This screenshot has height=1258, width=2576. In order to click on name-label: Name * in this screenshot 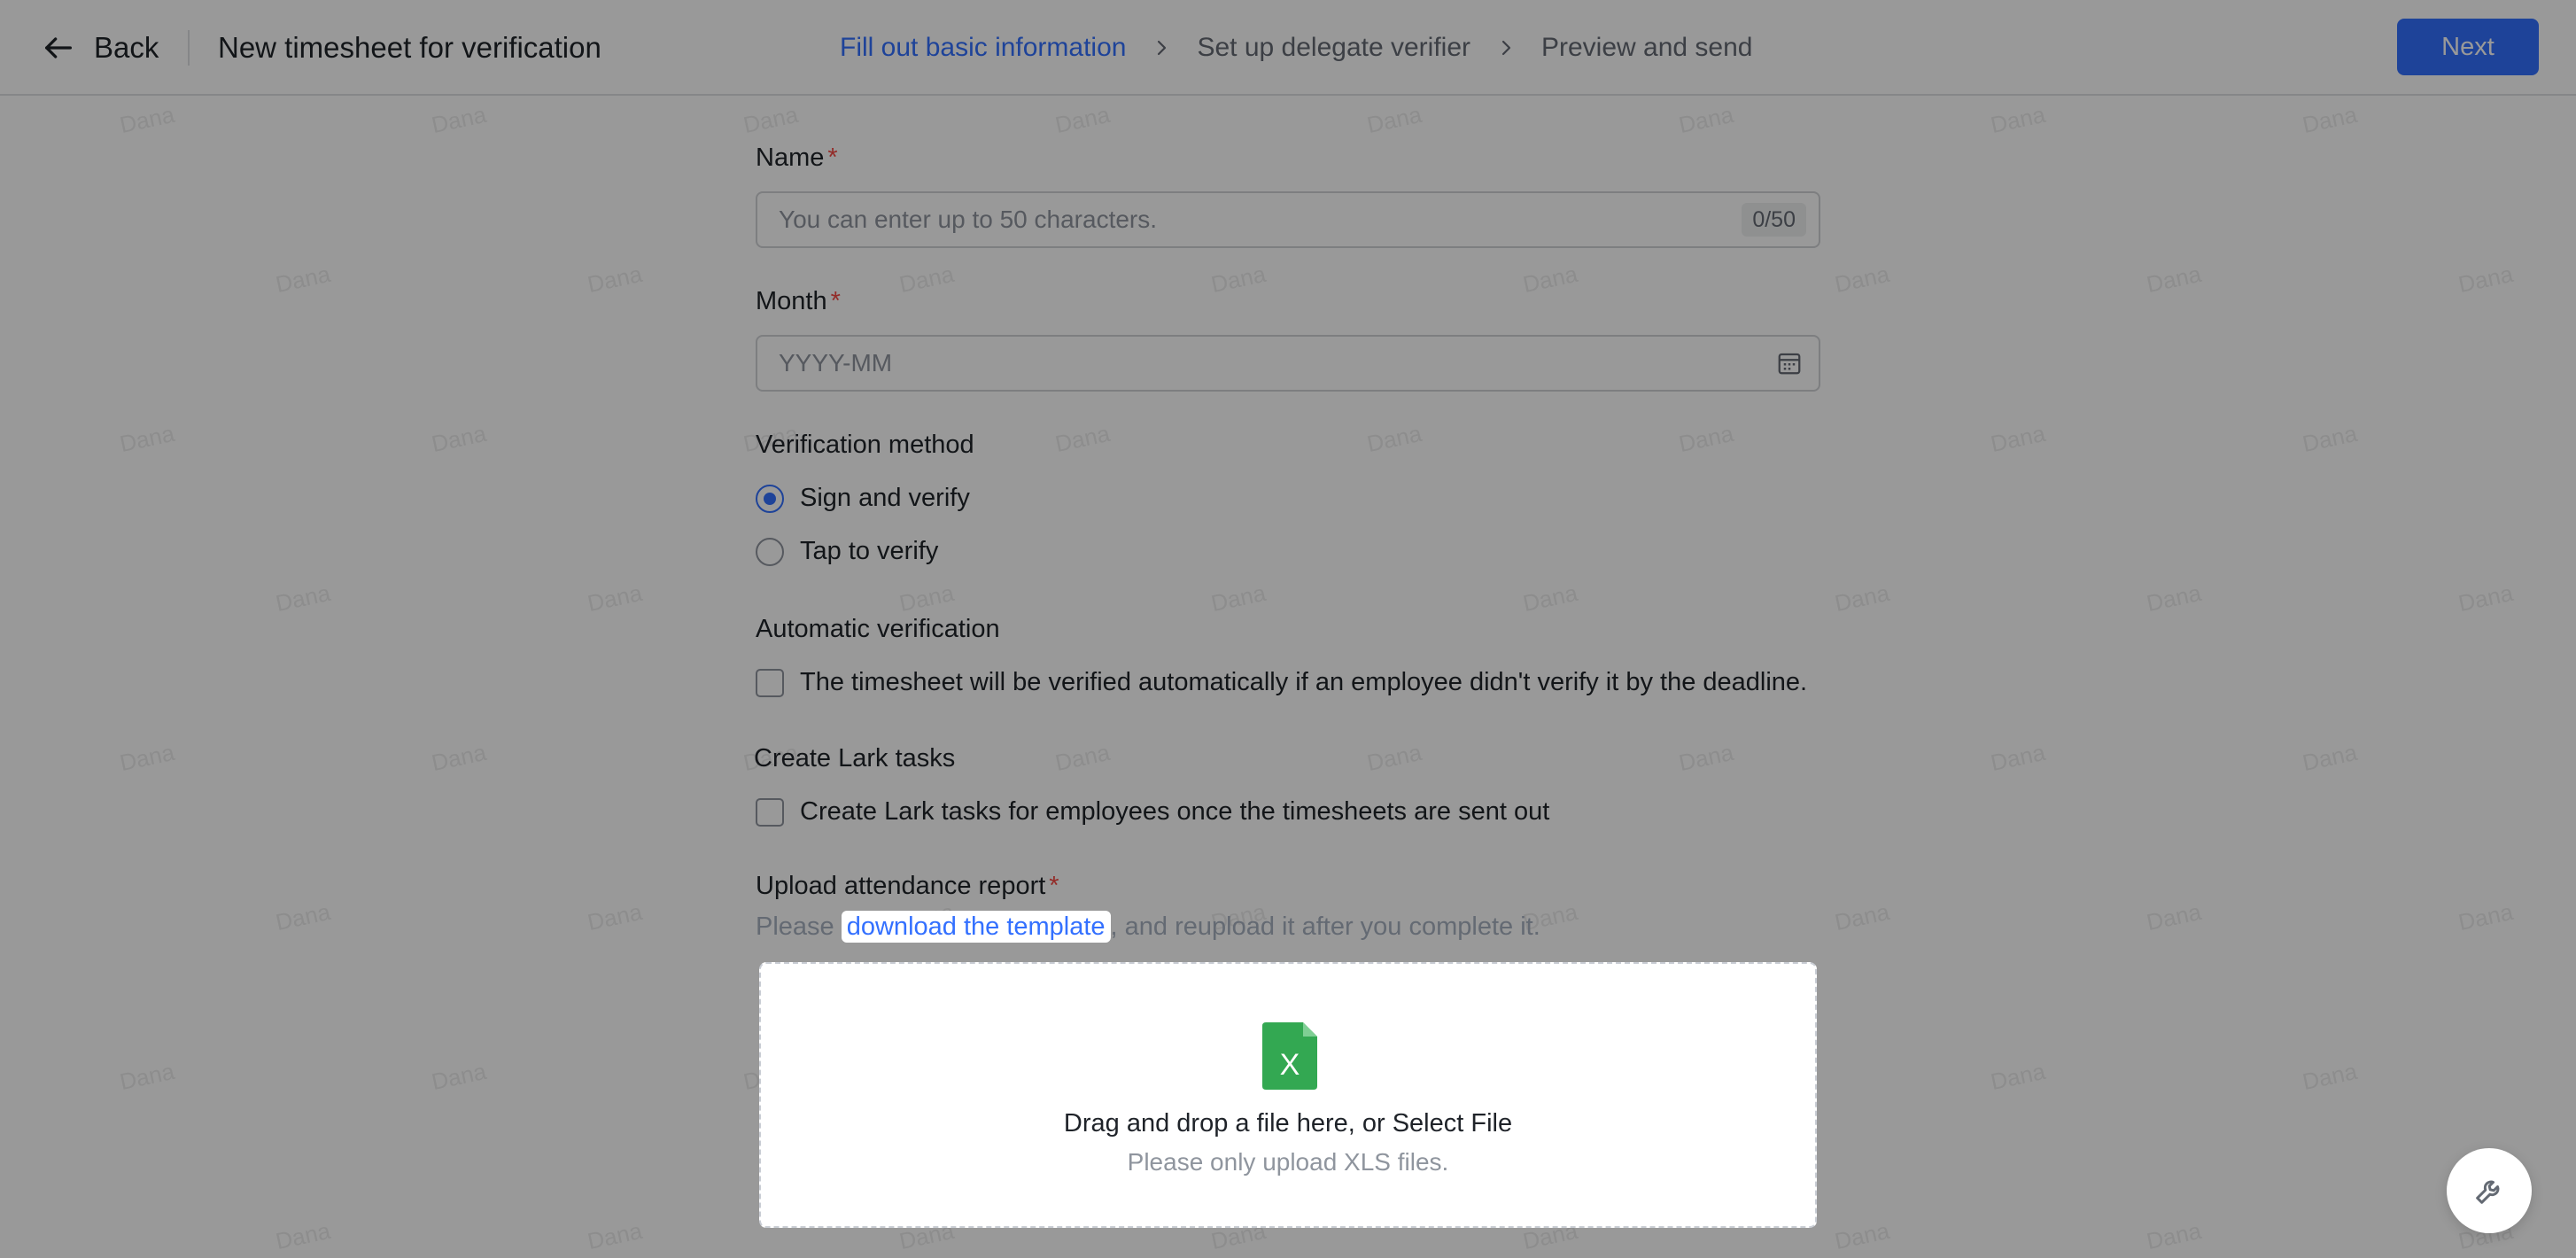, I will do `click(797, 157)`.